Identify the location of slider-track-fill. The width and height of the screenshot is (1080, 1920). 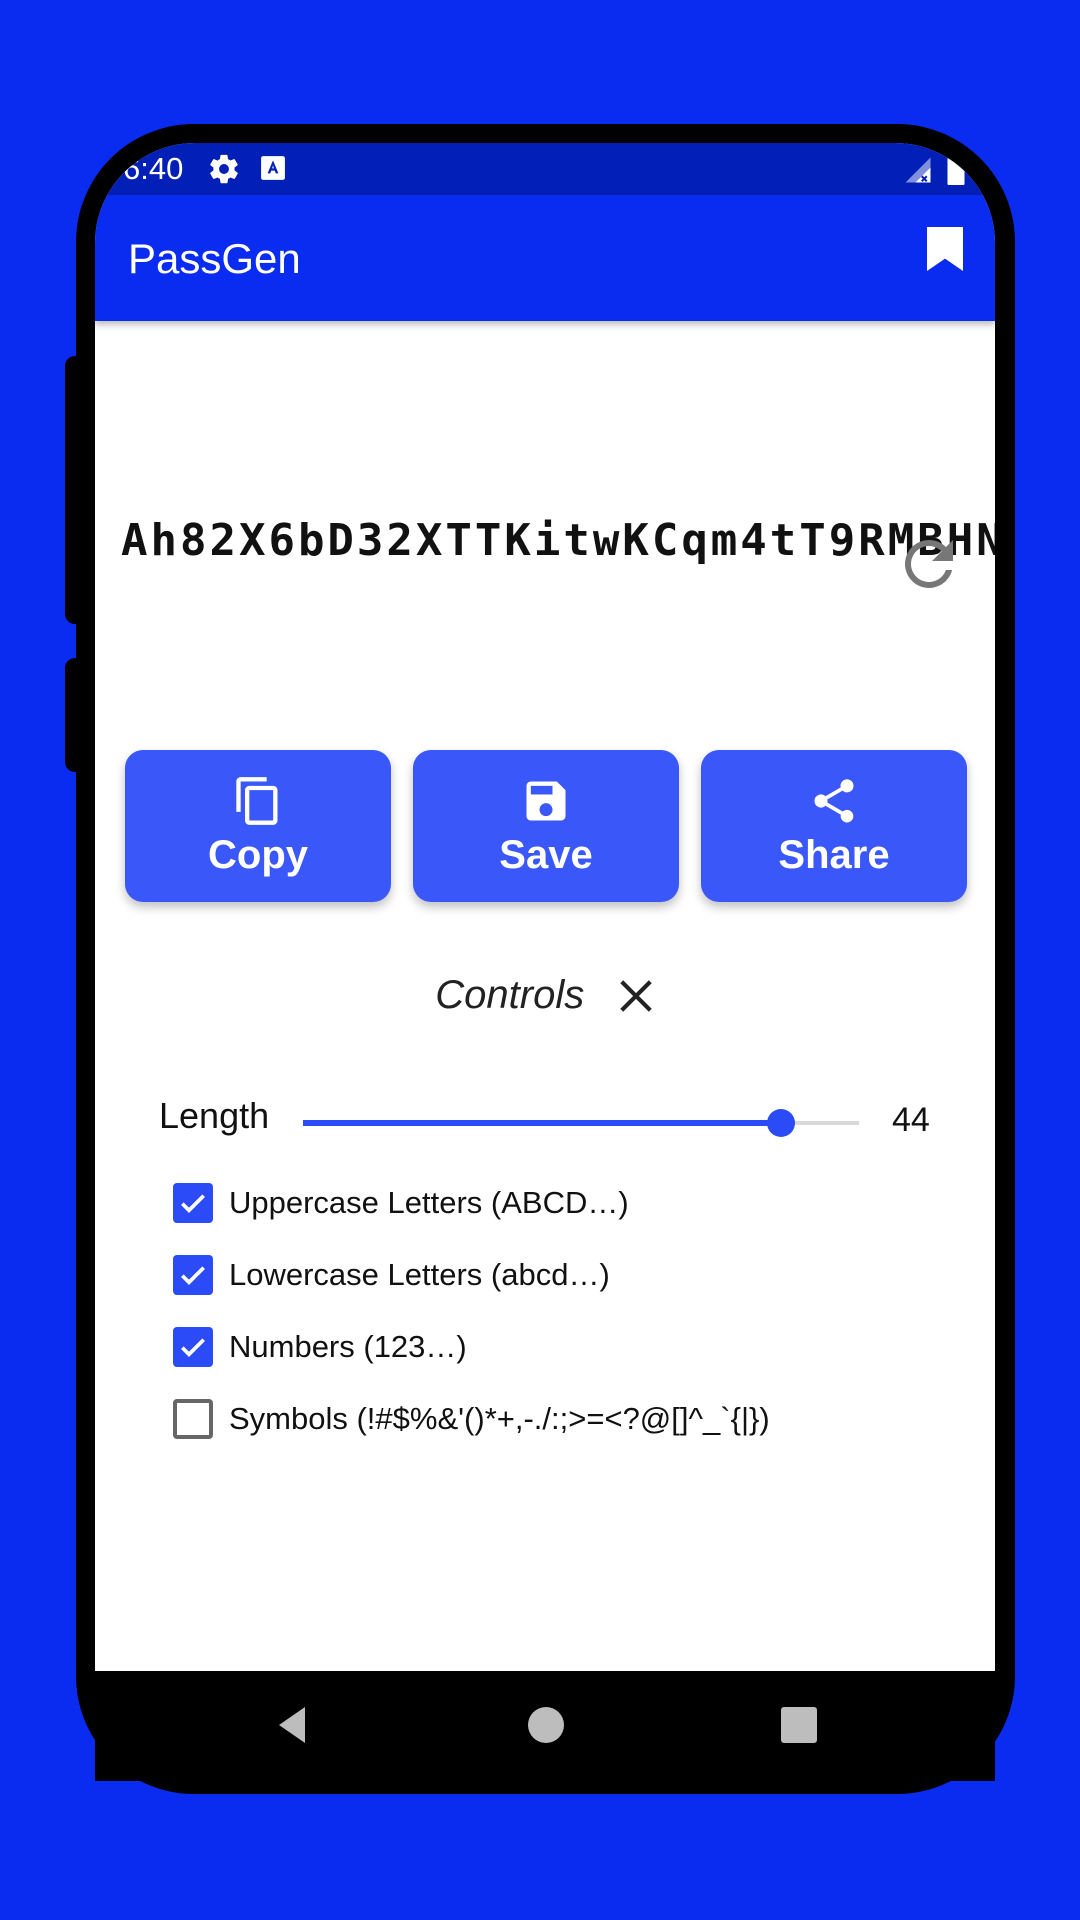
(542, 1123).